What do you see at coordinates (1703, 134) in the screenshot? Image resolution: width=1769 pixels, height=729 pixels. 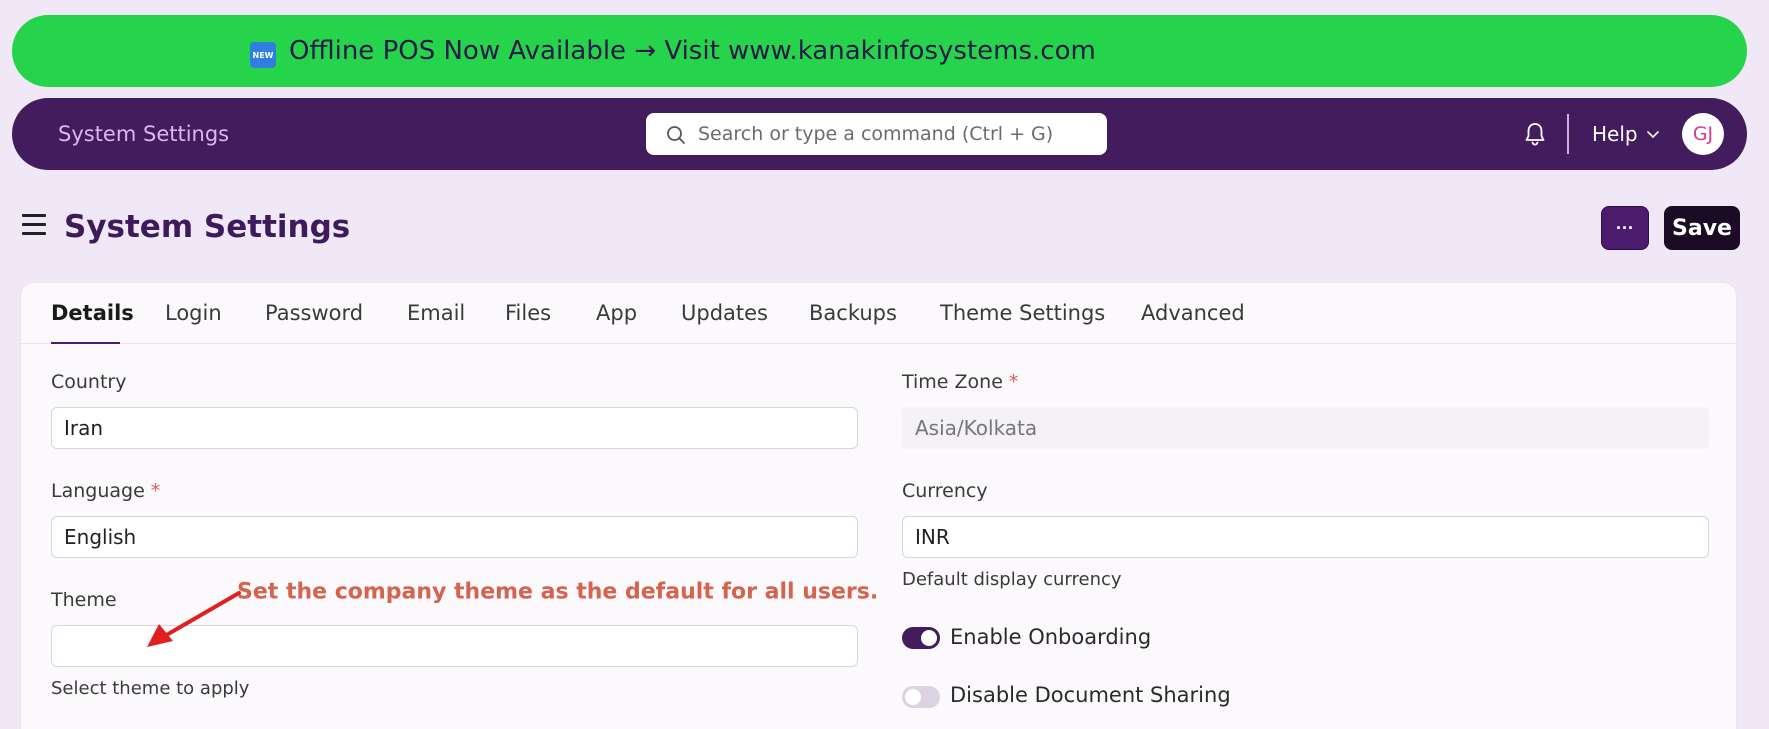 I see `user-avatar: GJ` at bounding box center [1703, 134].